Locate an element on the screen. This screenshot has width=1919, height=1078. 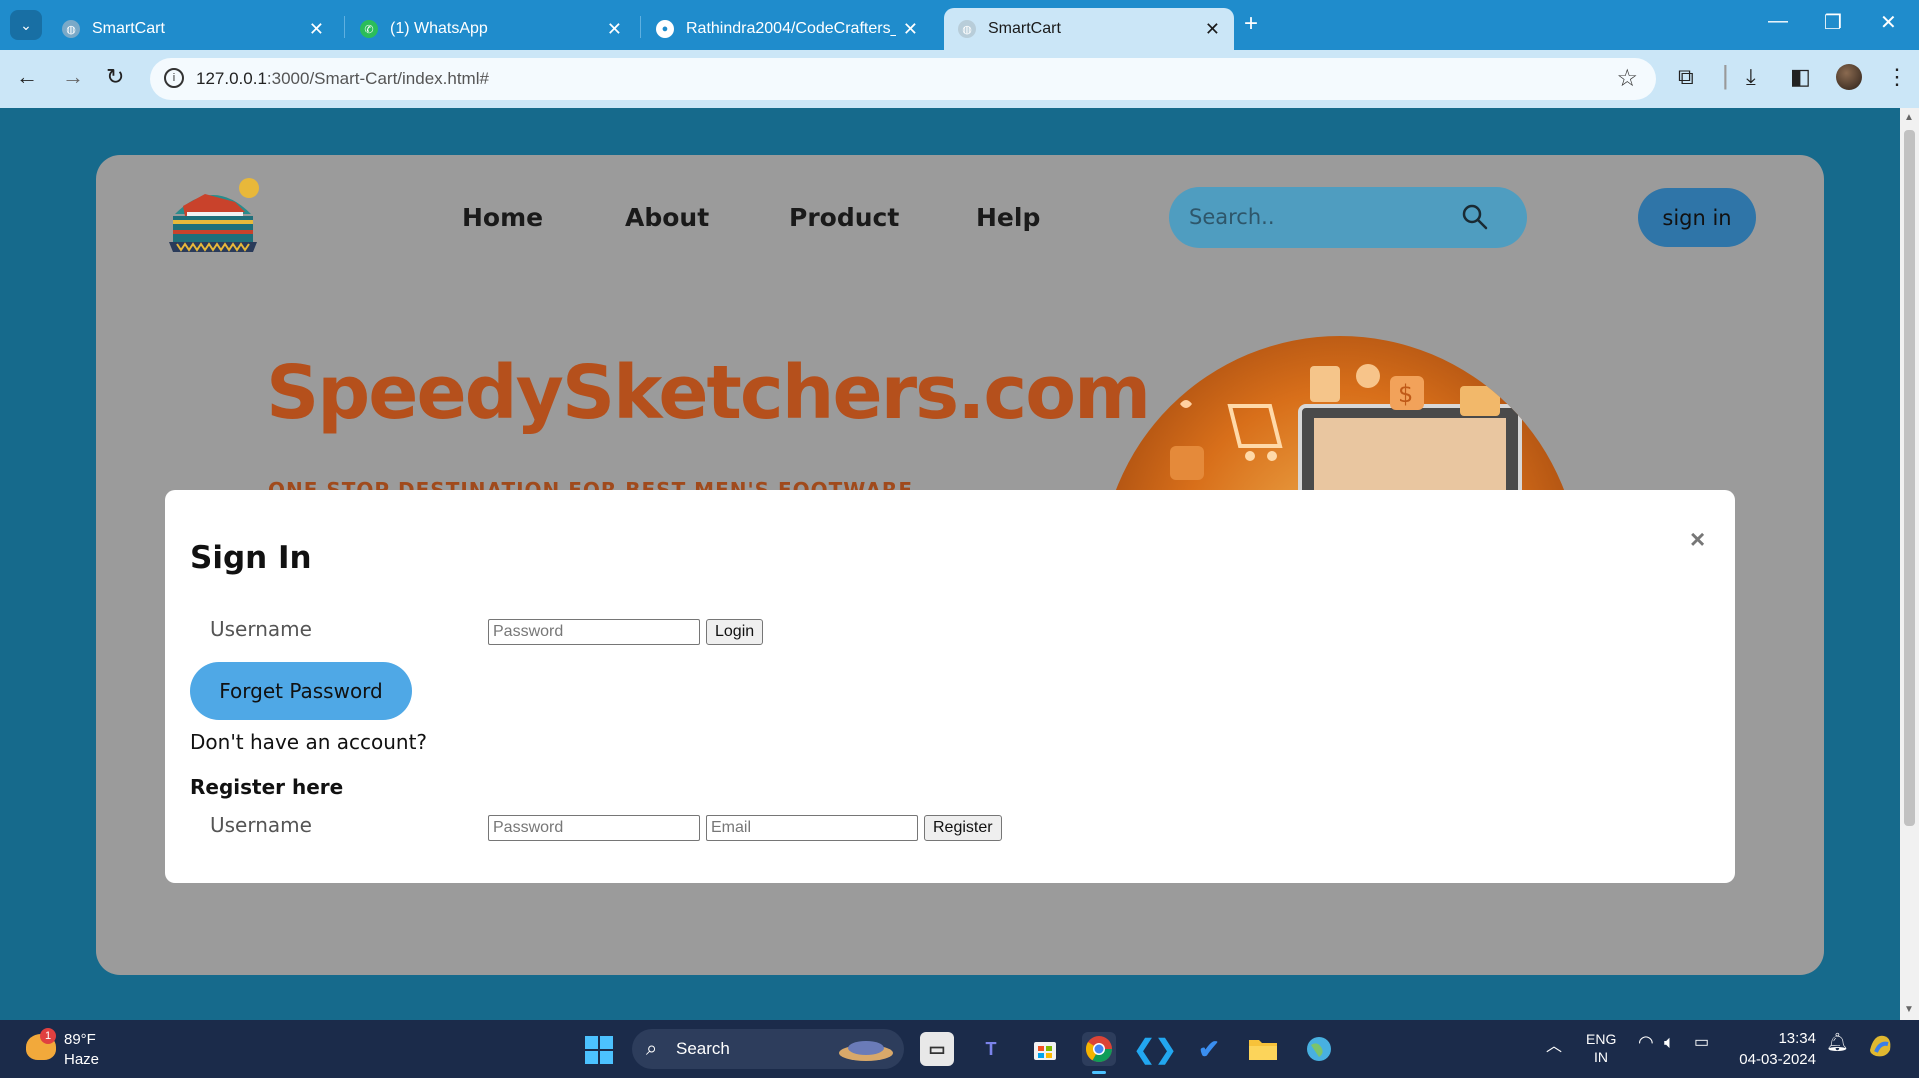
login-password-field is located at coordinates (594, 632).